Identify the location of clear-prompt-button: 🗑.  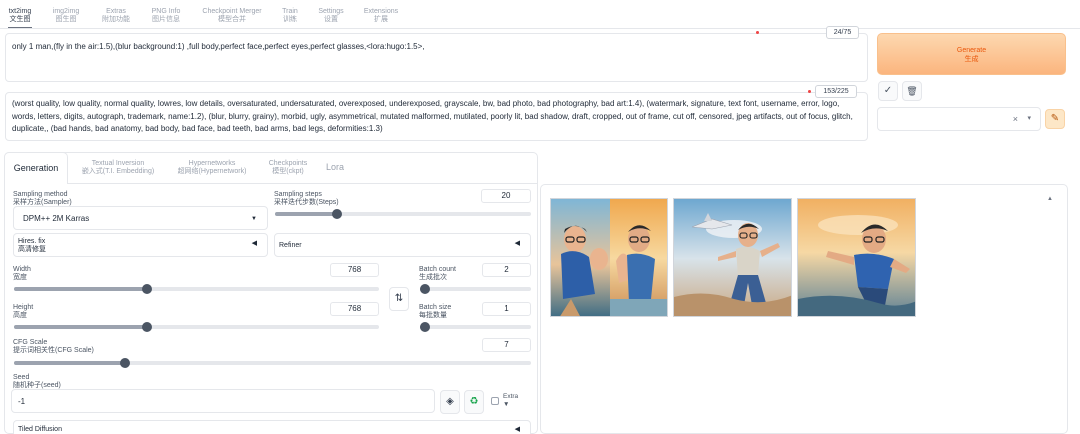
(912, 91).